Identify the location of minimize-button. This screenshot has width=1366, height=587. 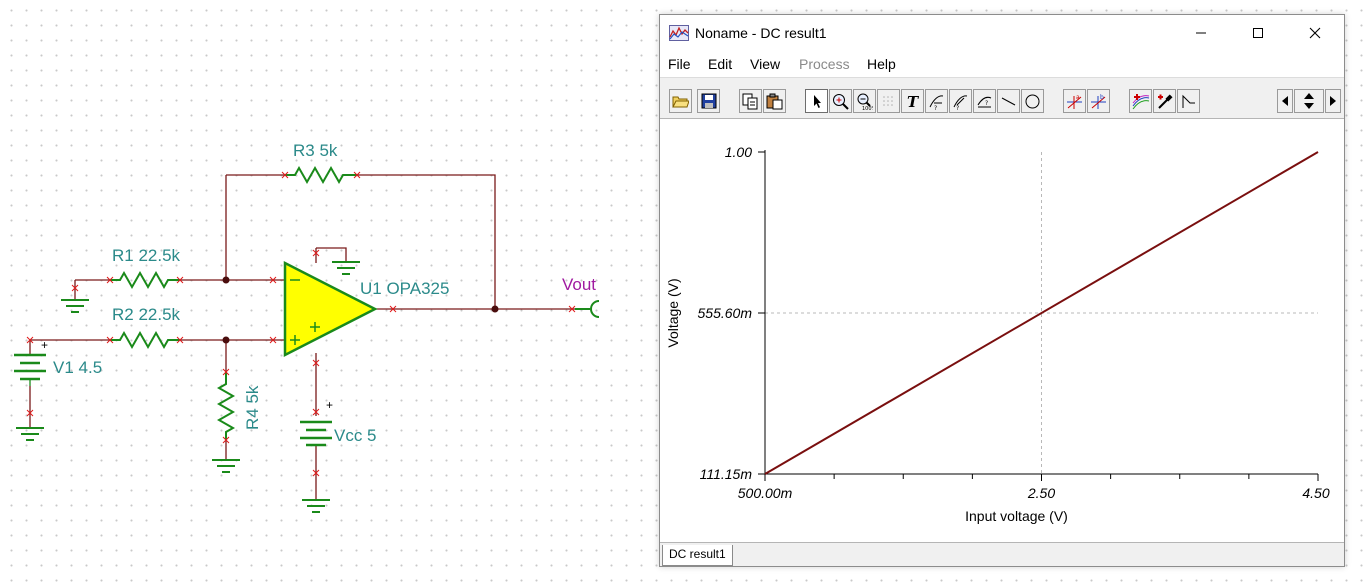
(1200, 33).